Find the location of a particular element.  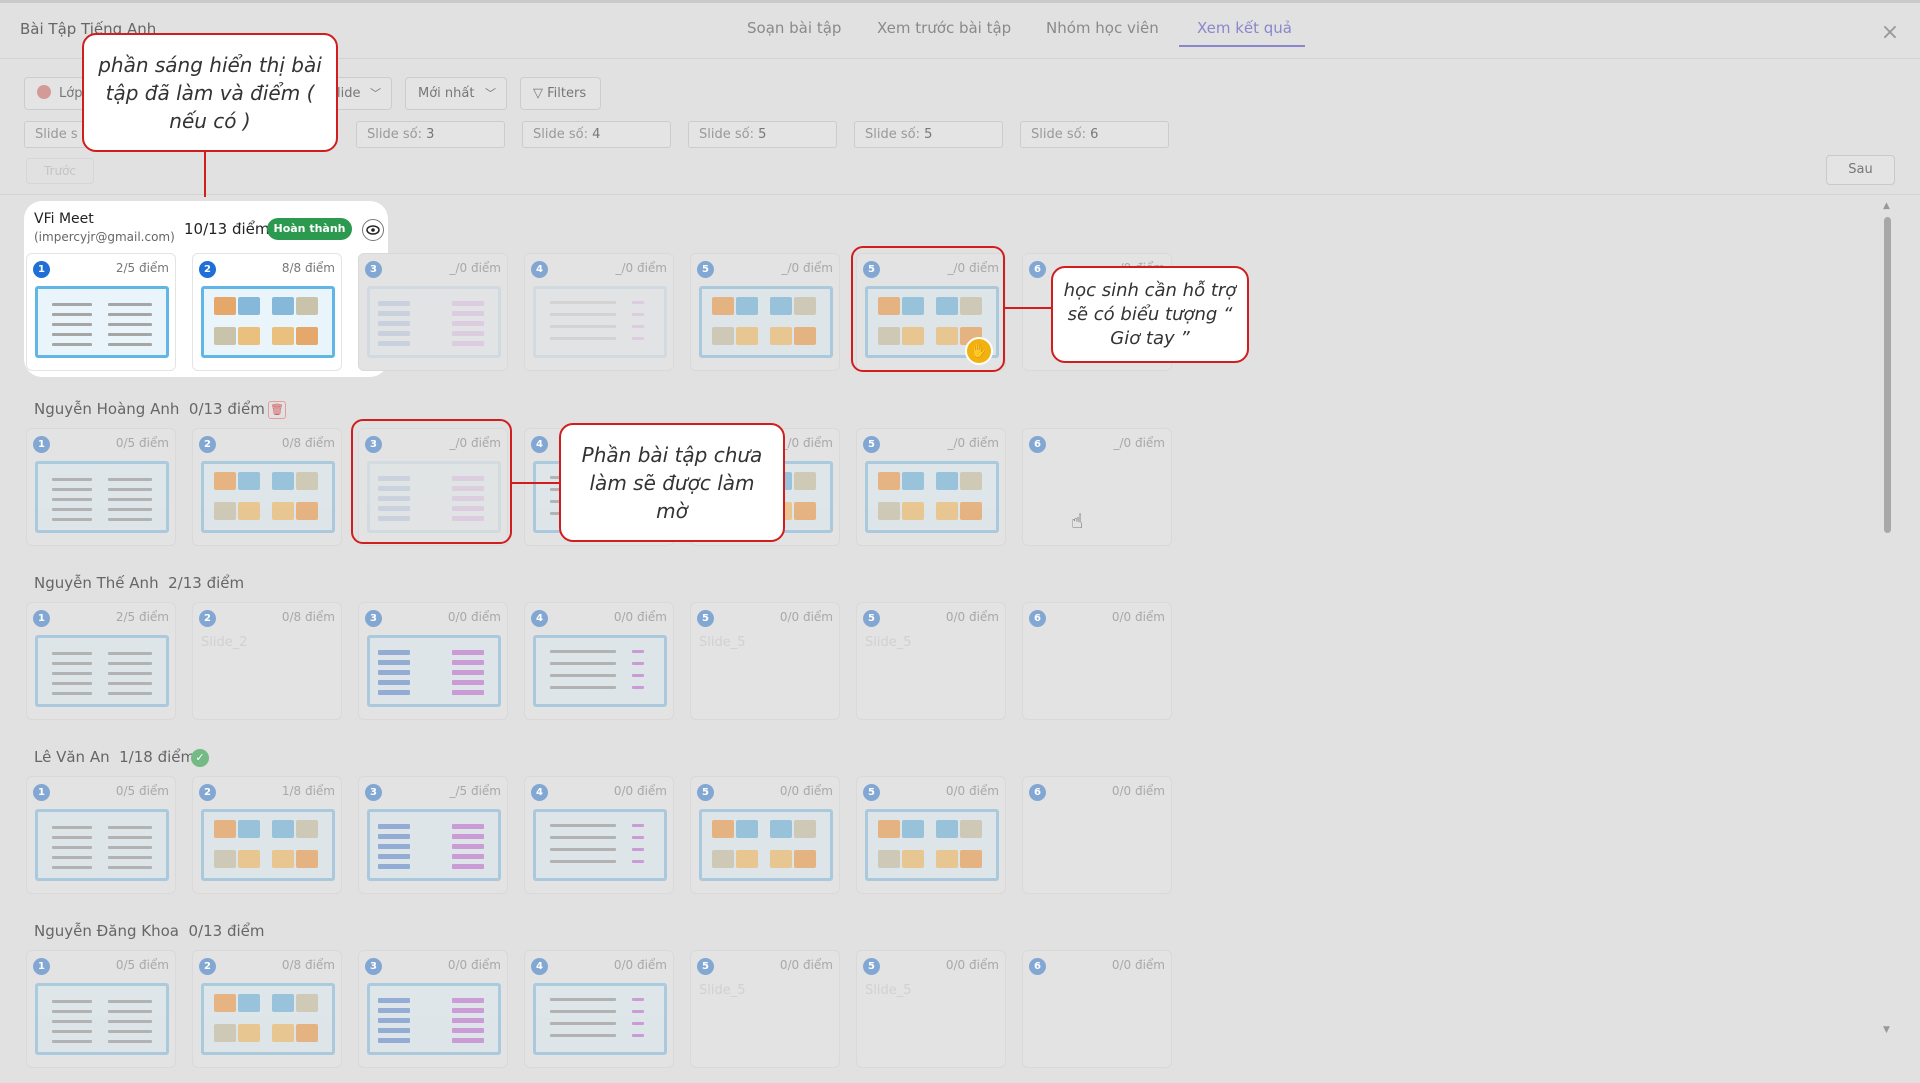

slide-card: 4 _/0 điểm is located at coordinates (599, 312).